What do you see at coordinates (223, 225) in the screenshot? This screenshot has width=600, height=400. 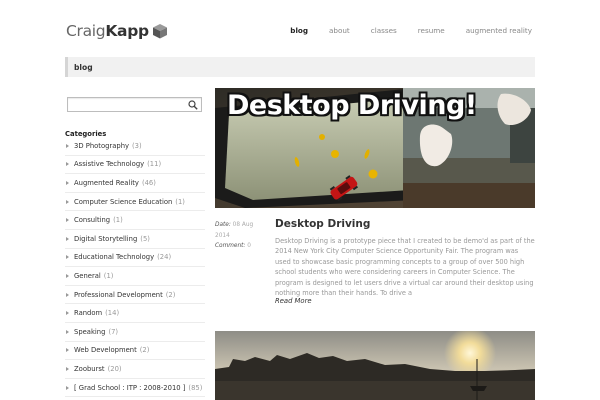 I see `date-label: Date:` at bounding box center [223, 225].